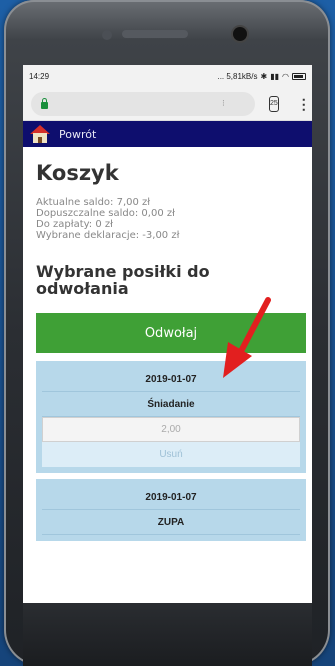 The width and height of the screenshot is (335, 666). I want to click on phone-bezel-bottom, so click(167, 634).